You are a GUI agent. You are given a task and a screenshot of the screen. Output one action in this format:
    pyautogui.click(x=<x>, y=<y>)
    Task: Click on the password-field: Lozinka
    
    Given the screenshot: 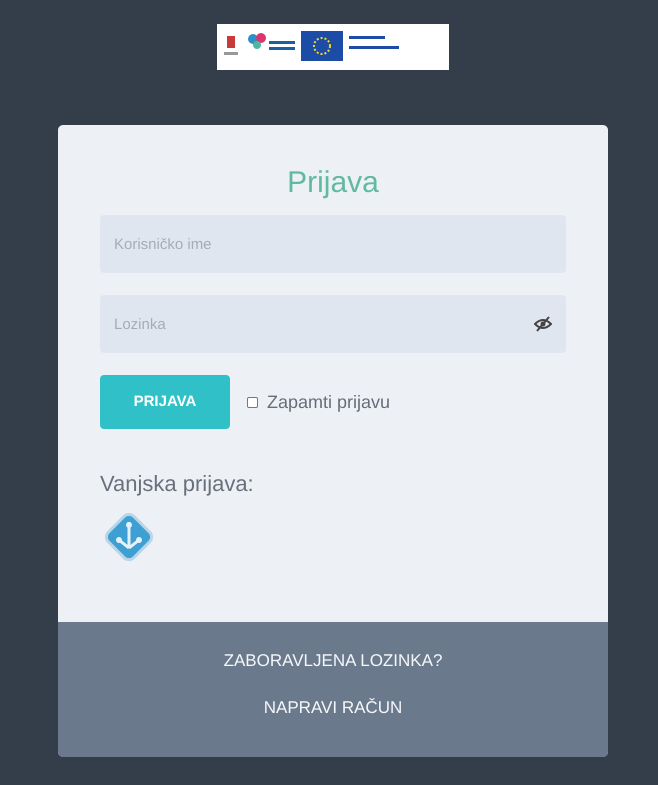 What is the action you would take?
    pyautogui.click(x=333, y=324)
    